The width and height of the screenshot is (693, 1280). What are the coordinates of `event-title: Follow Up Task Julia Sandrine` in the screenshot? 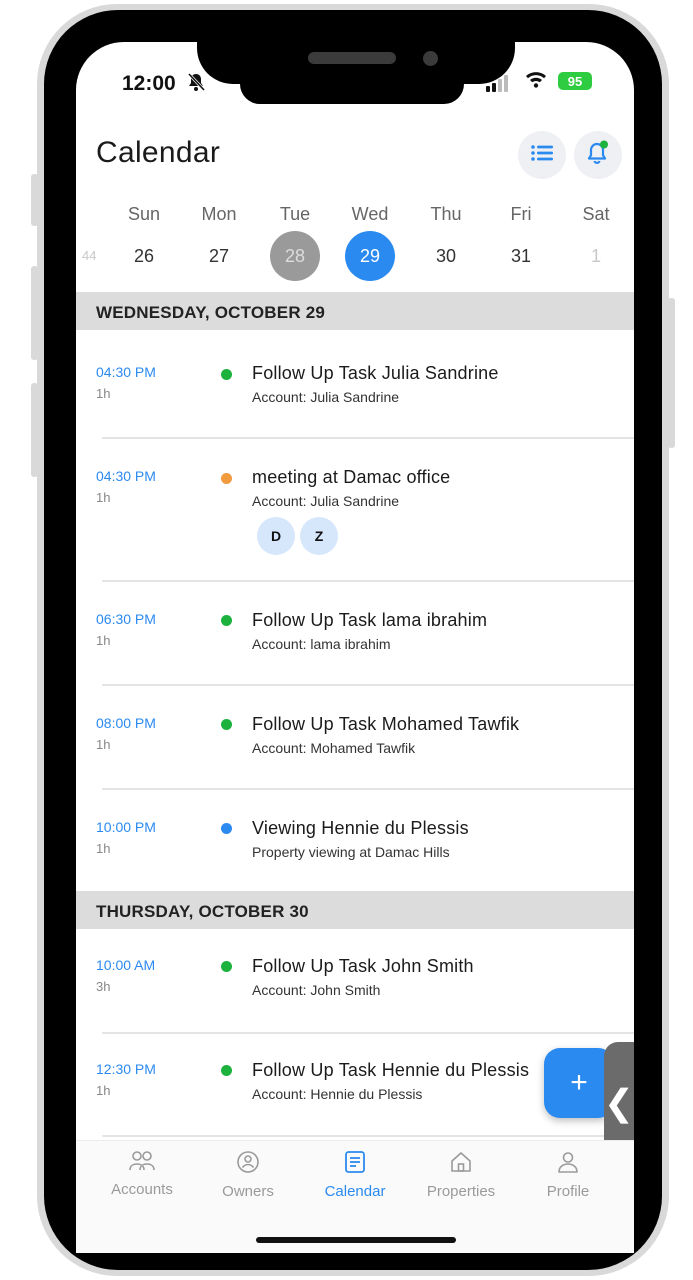 It's located at (375, 373).